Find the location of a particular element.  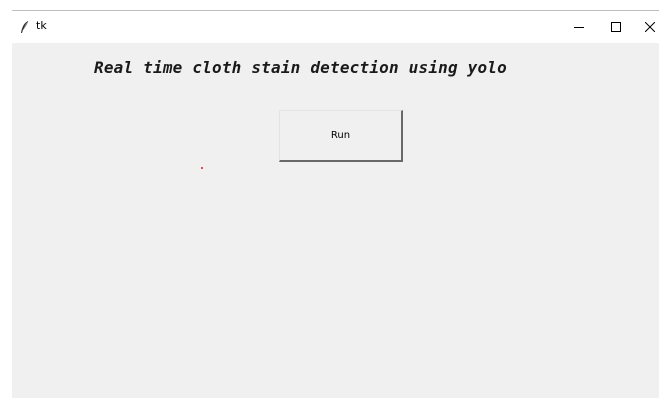

close-icon is located at coordinates (650, 27).